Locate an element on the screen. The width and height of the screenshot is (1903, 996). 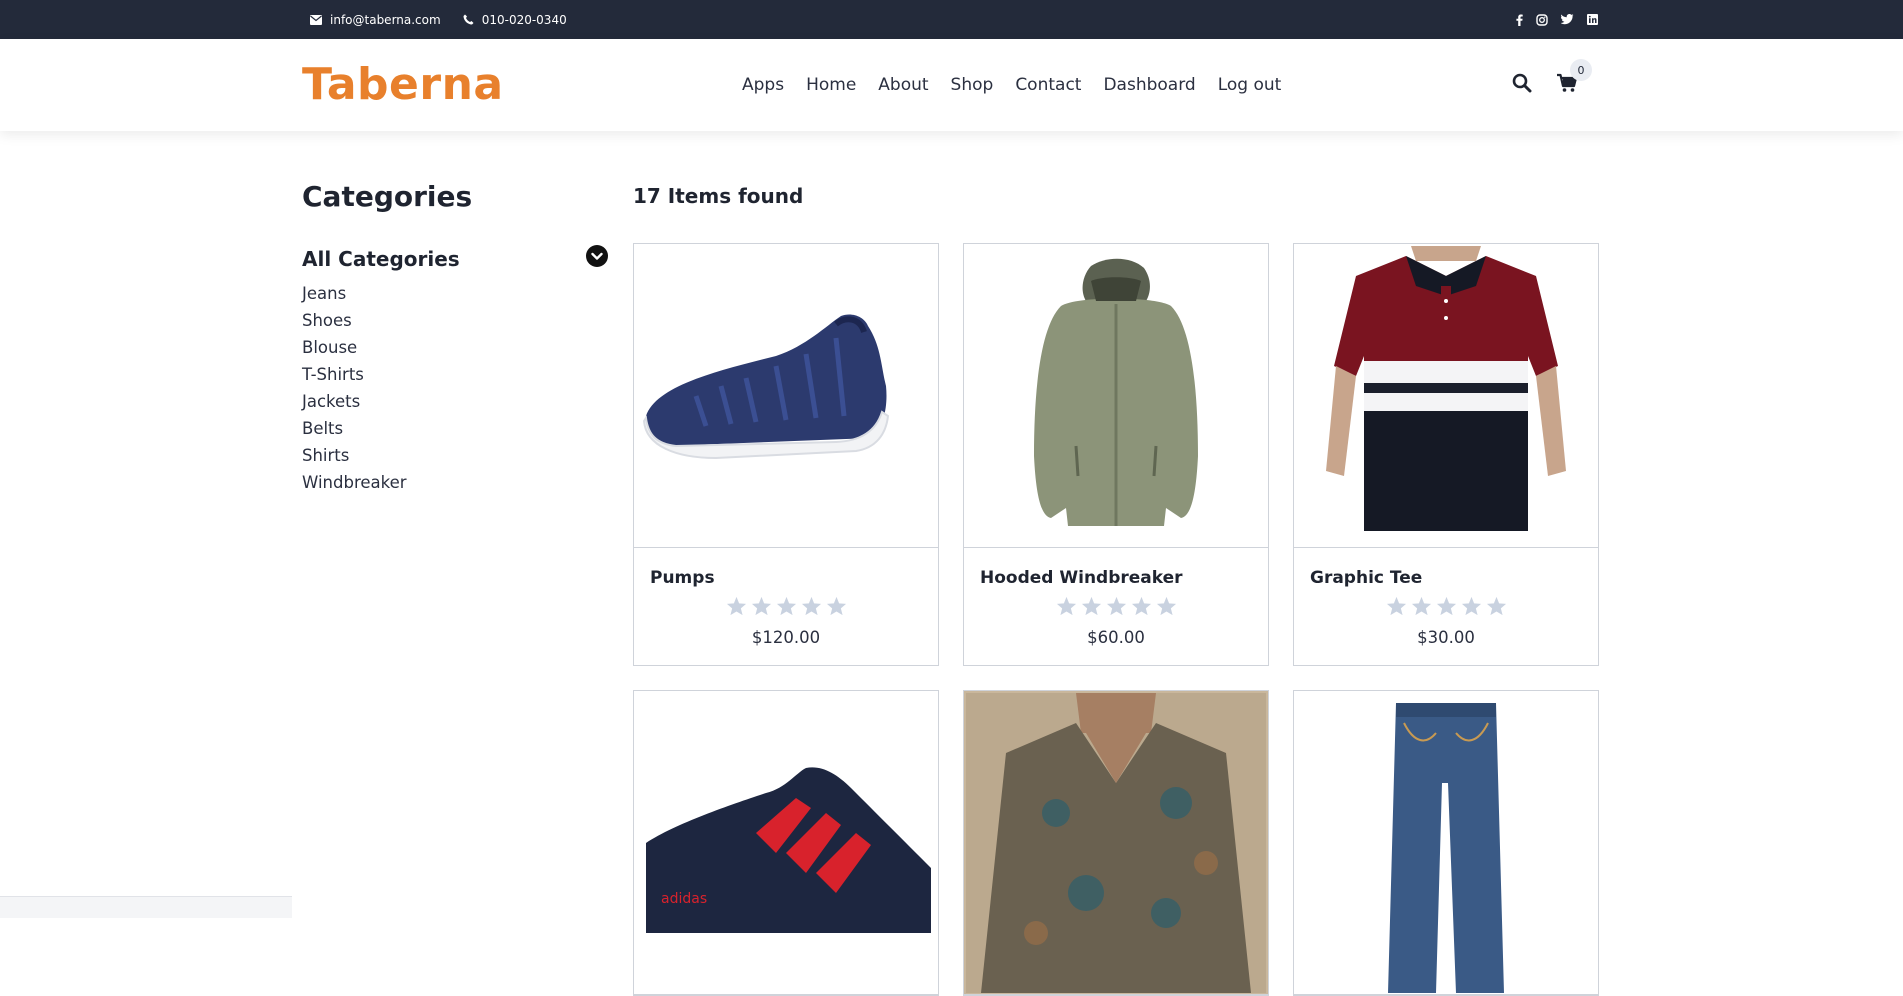
search-icon is located at coordinates (1522, 85).